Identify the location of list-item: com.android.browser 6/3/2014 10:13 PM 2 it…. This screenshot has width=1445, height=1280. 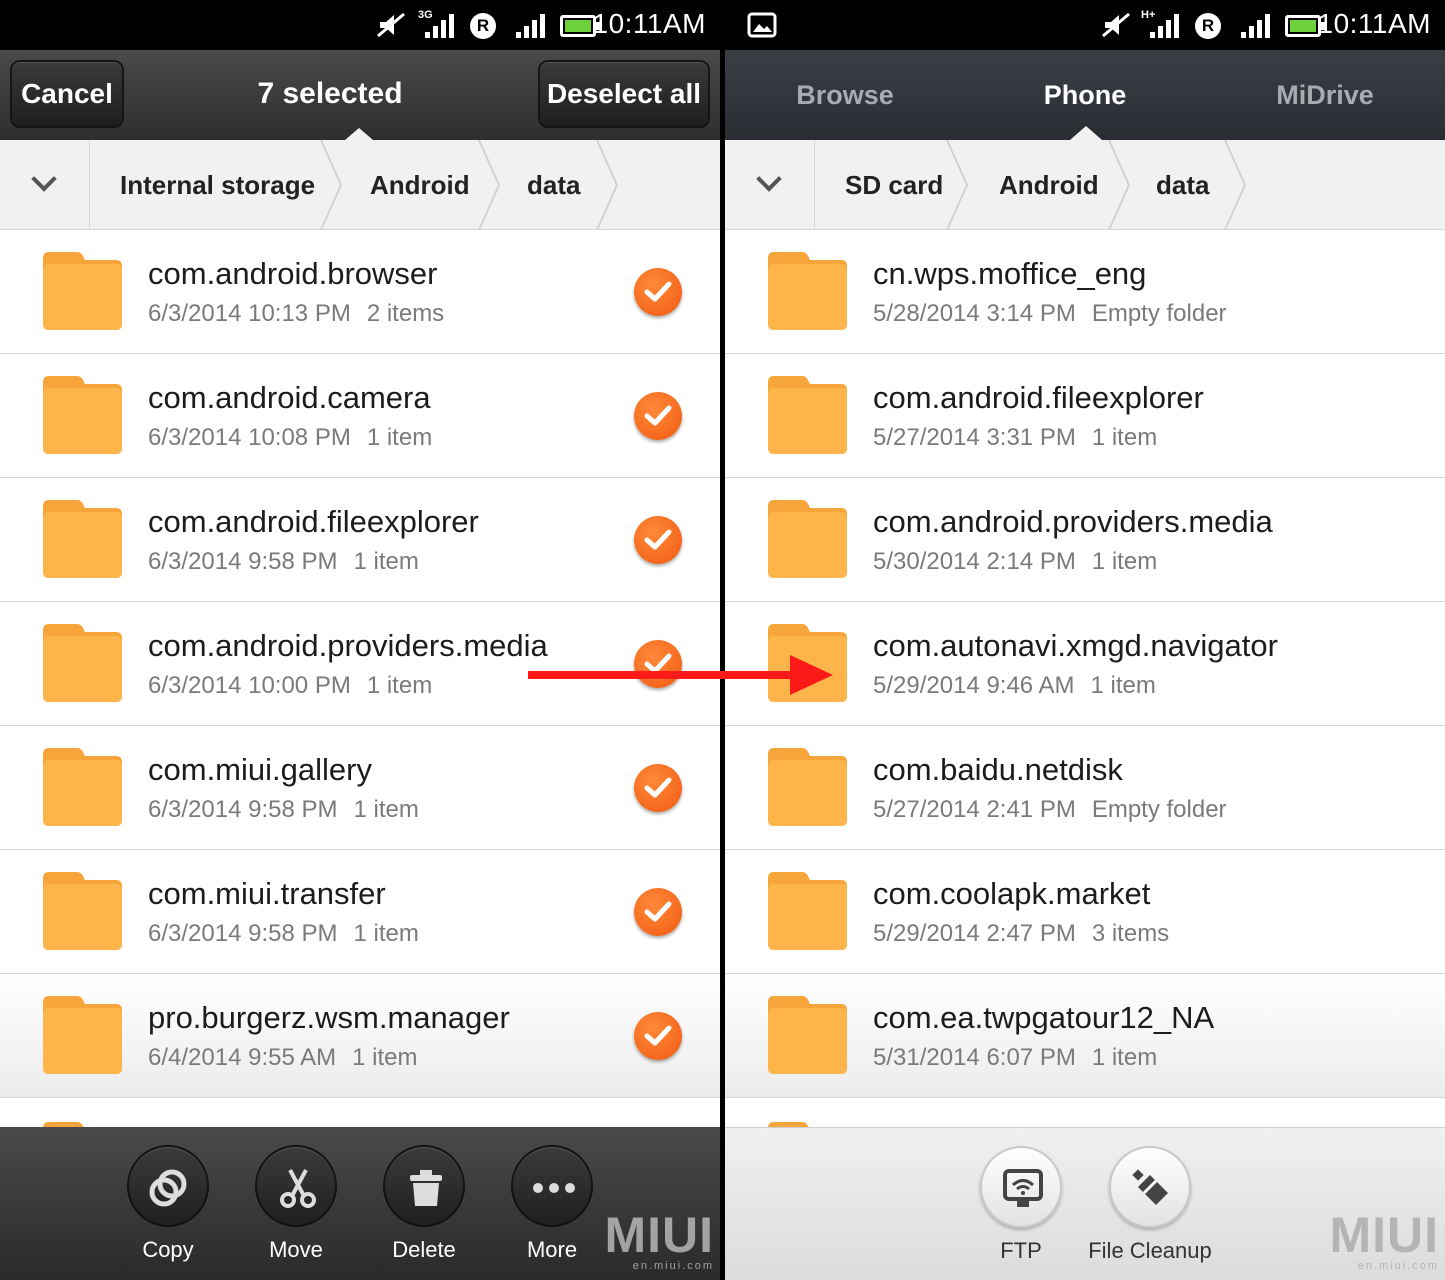
(360, 292).